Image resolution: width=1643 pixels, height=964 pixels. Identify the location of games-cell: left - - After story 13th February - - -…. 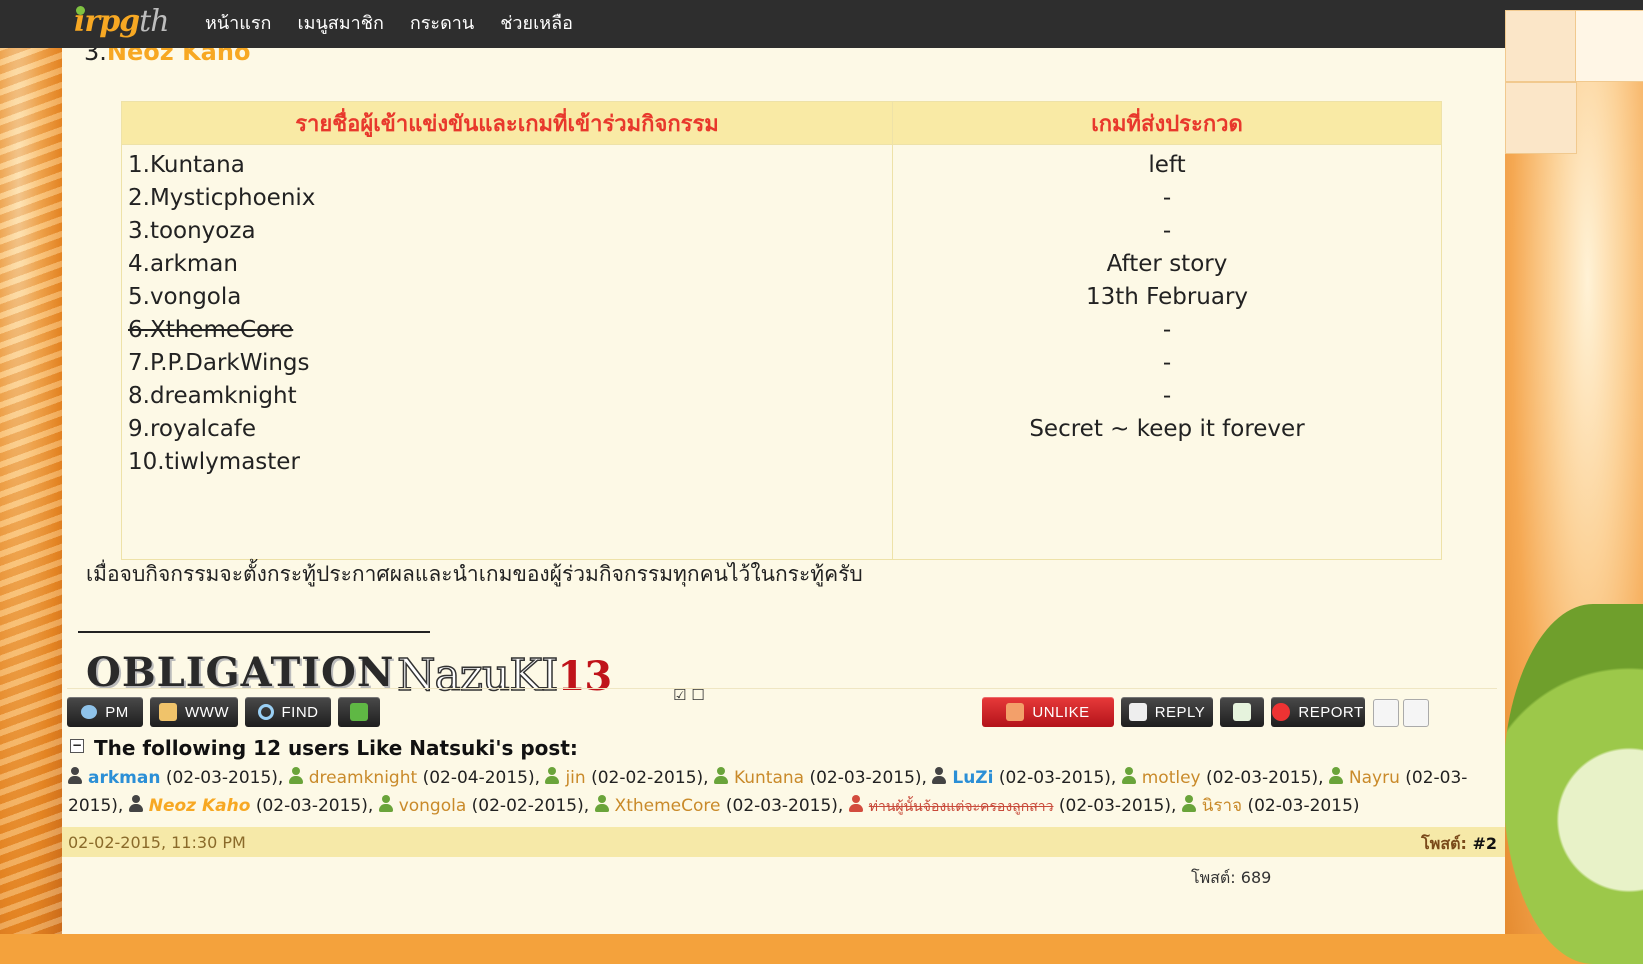
(1167, 352).